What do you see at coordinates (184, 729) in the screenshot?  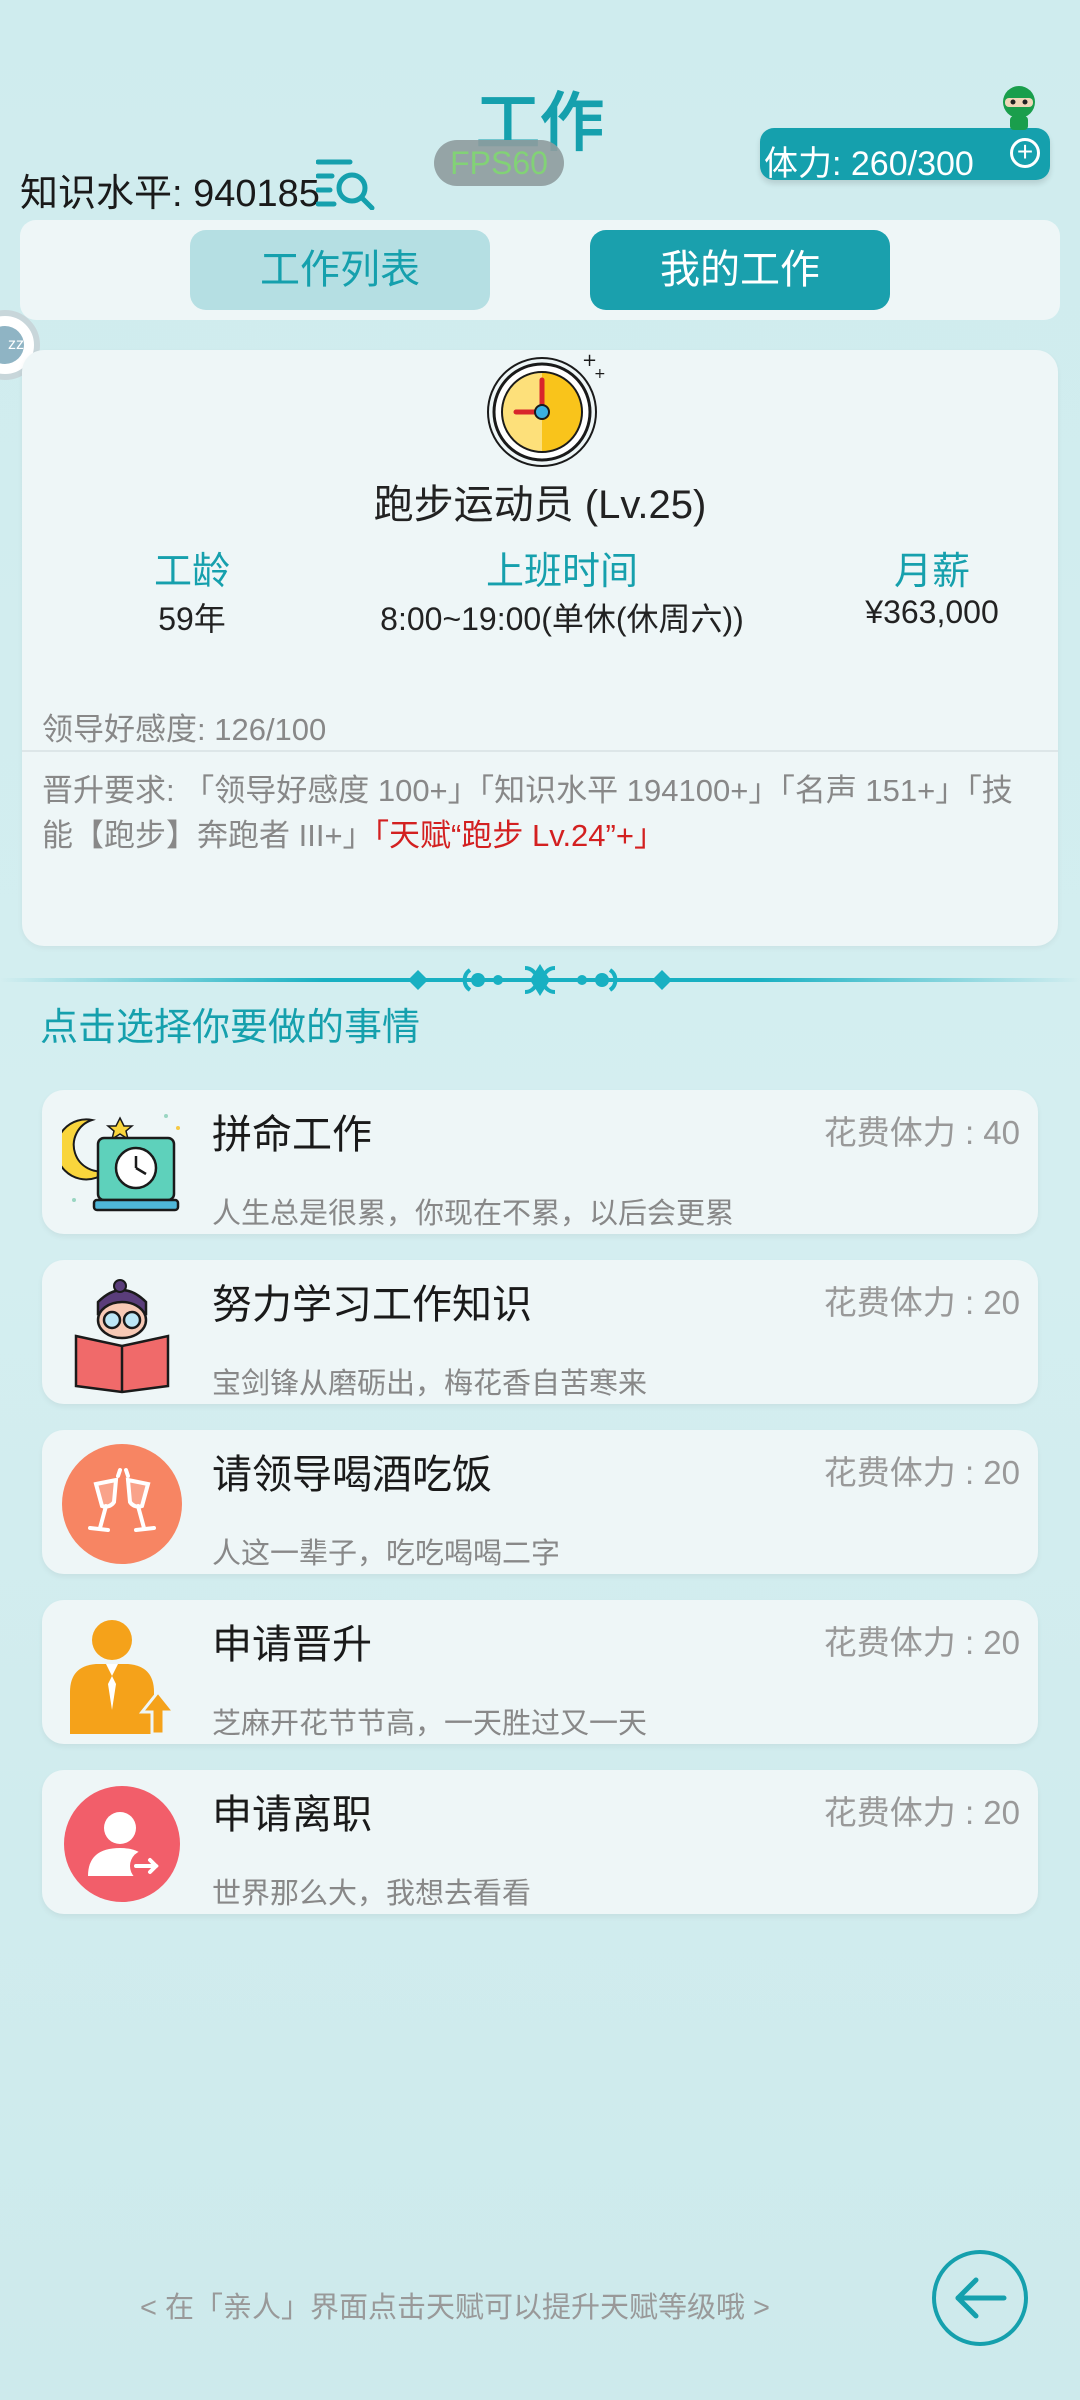 I see `leader-favor: 领导好感度: 126/100` at bounding box center [184, 729].